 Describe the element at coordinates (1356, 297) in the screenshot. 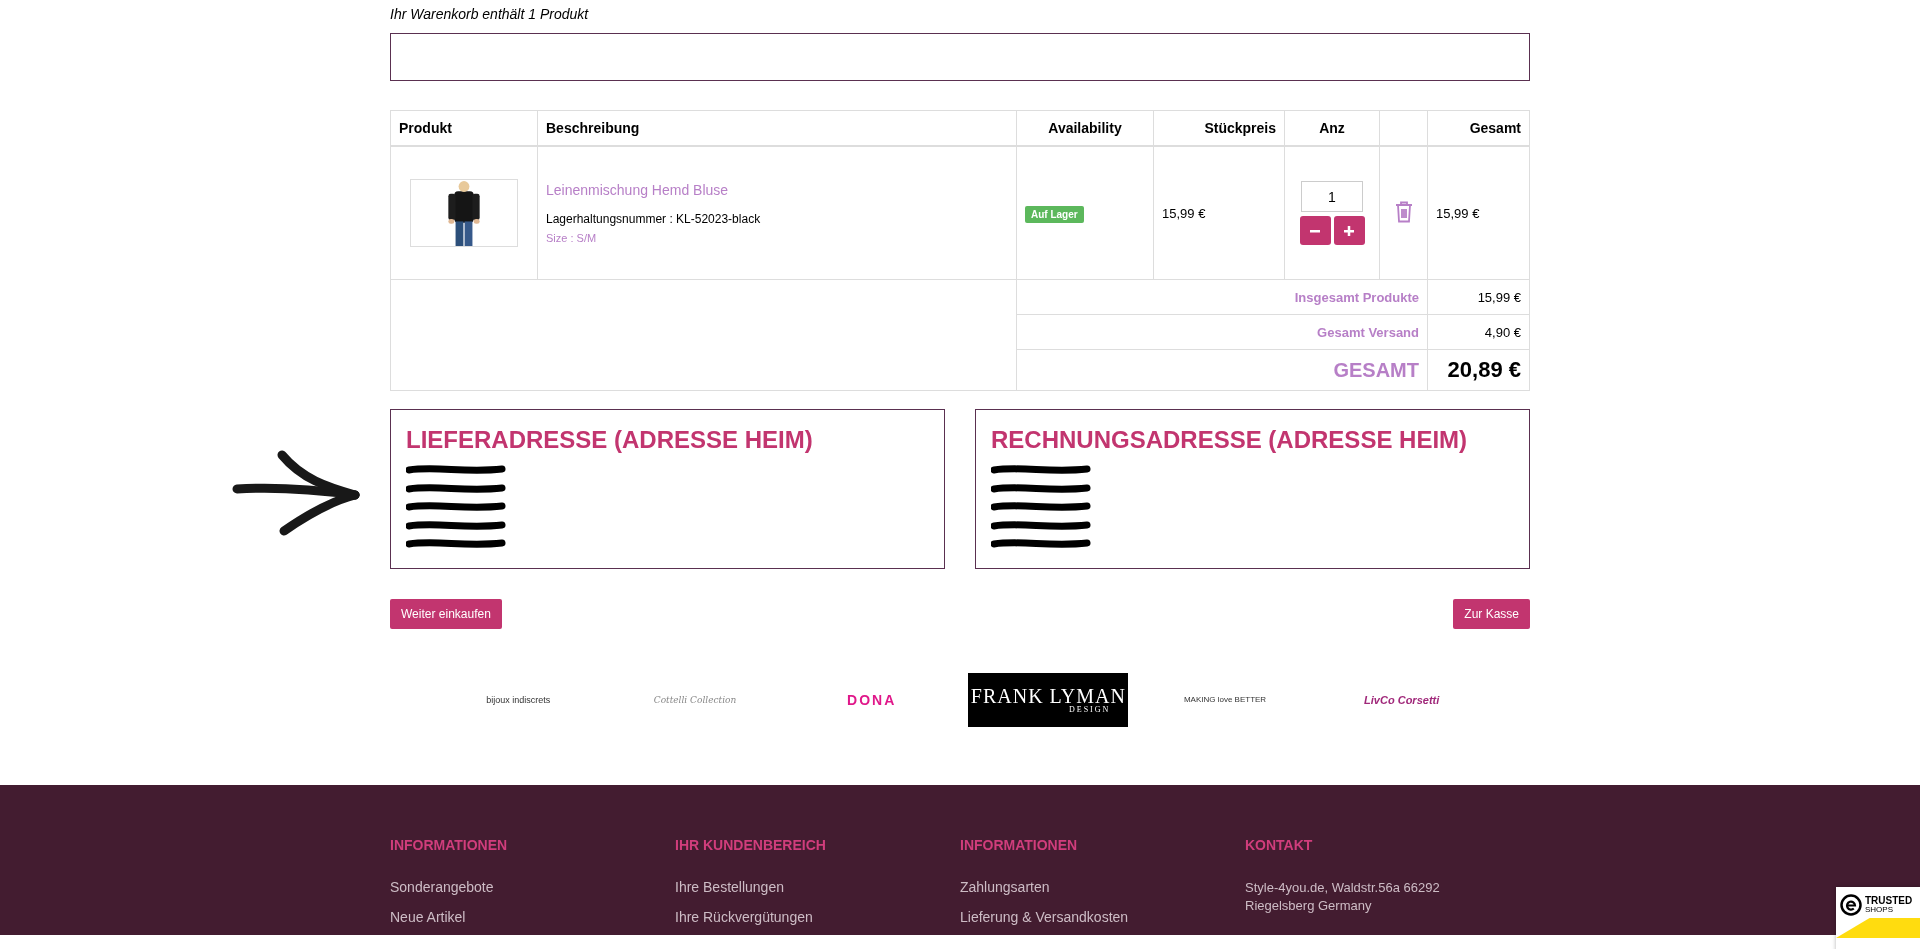

I see `total-label: Insgesamt Produkte` at that location.